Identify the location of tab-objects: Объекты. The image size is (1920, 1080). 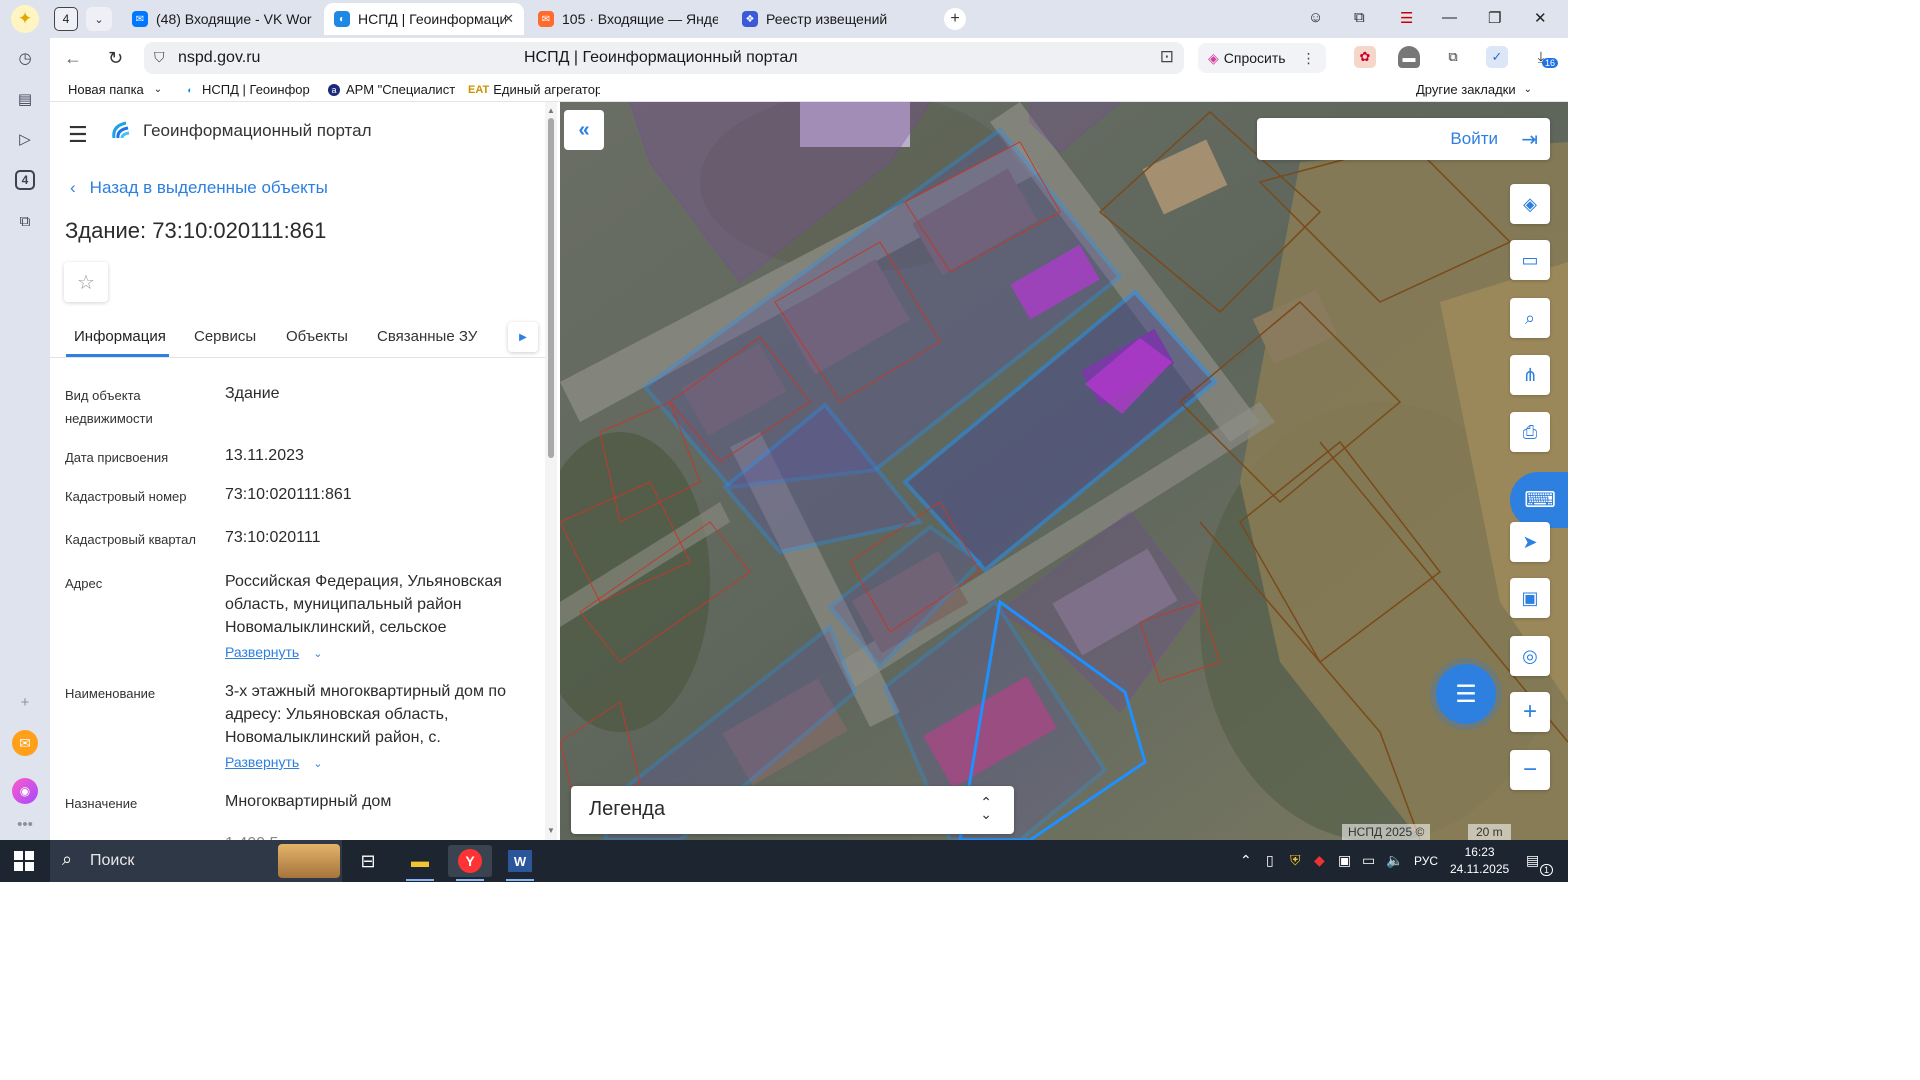
(317, 336).